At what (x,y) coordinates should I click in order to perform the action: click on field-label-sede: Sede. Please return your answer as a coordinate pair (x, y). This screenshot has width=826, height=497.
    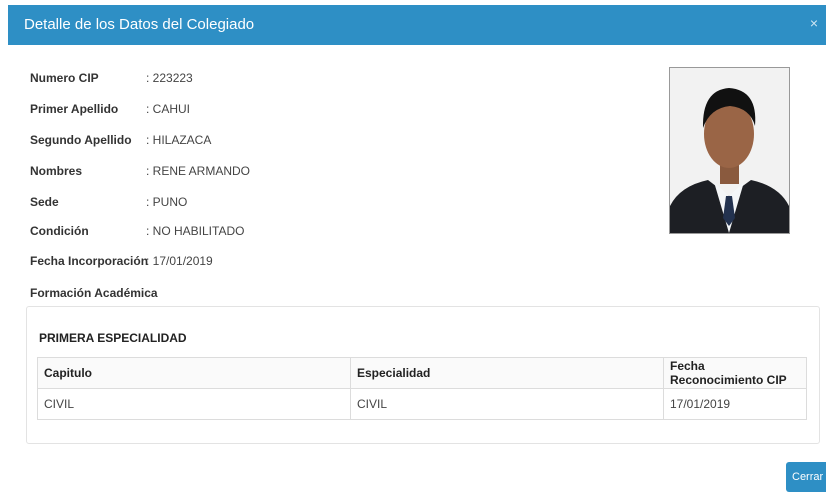
    Looking at the image, I should click on (44, 202).